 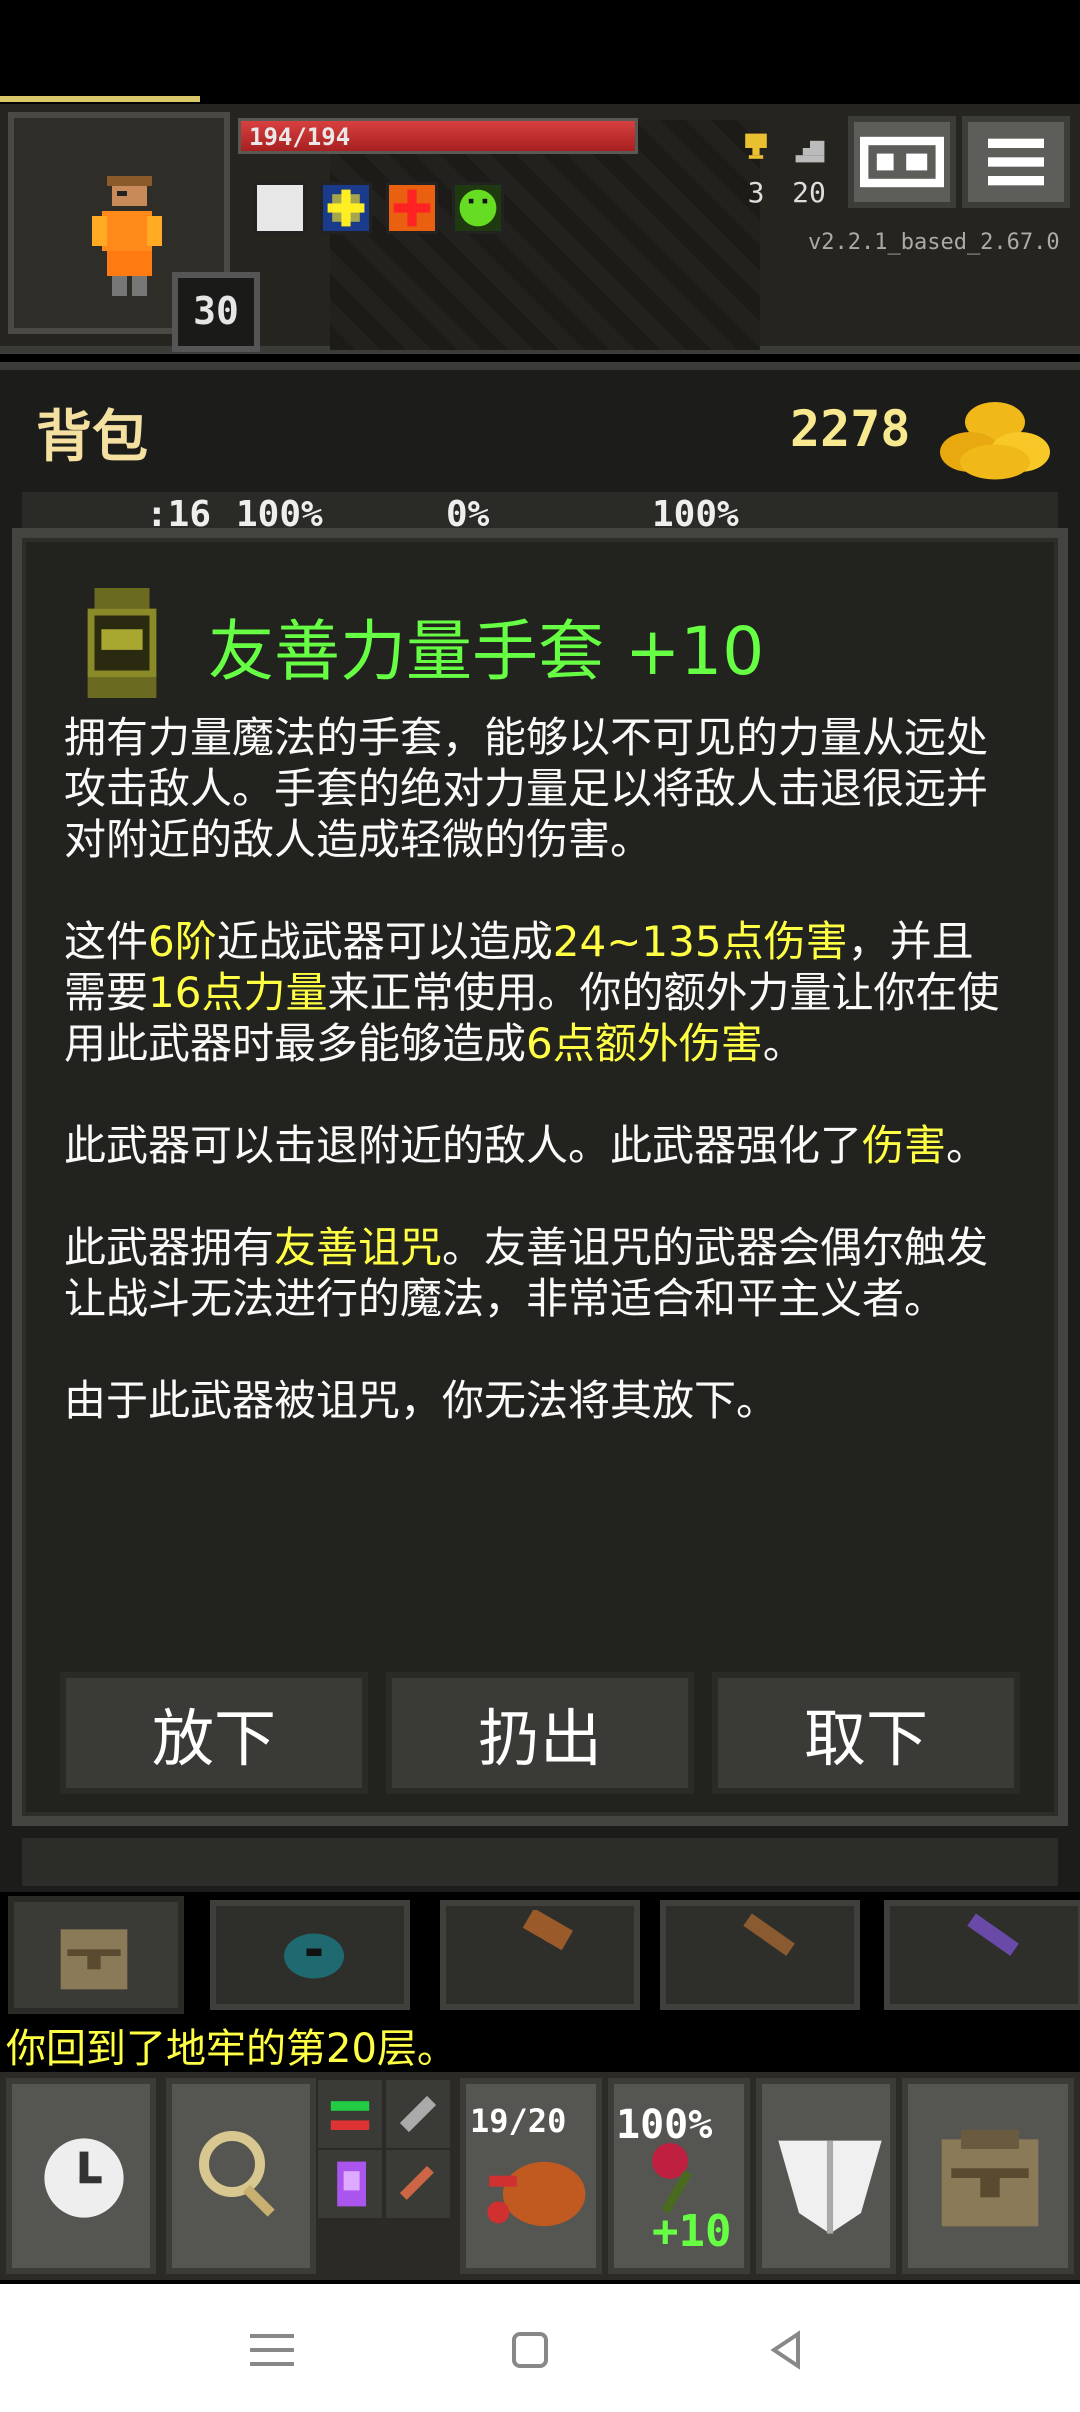 I want to click on curse-highlight: 友善诅咒, so click(x=358, y=1247).